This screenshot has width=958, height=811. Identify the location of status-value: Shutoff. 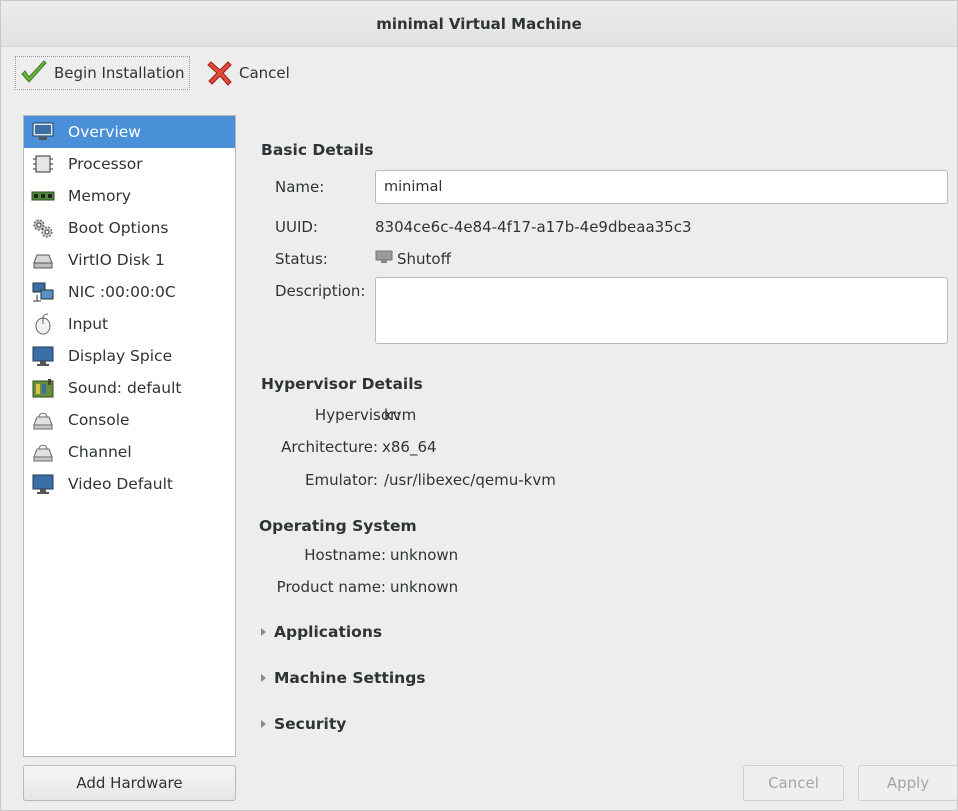
(413, 259).